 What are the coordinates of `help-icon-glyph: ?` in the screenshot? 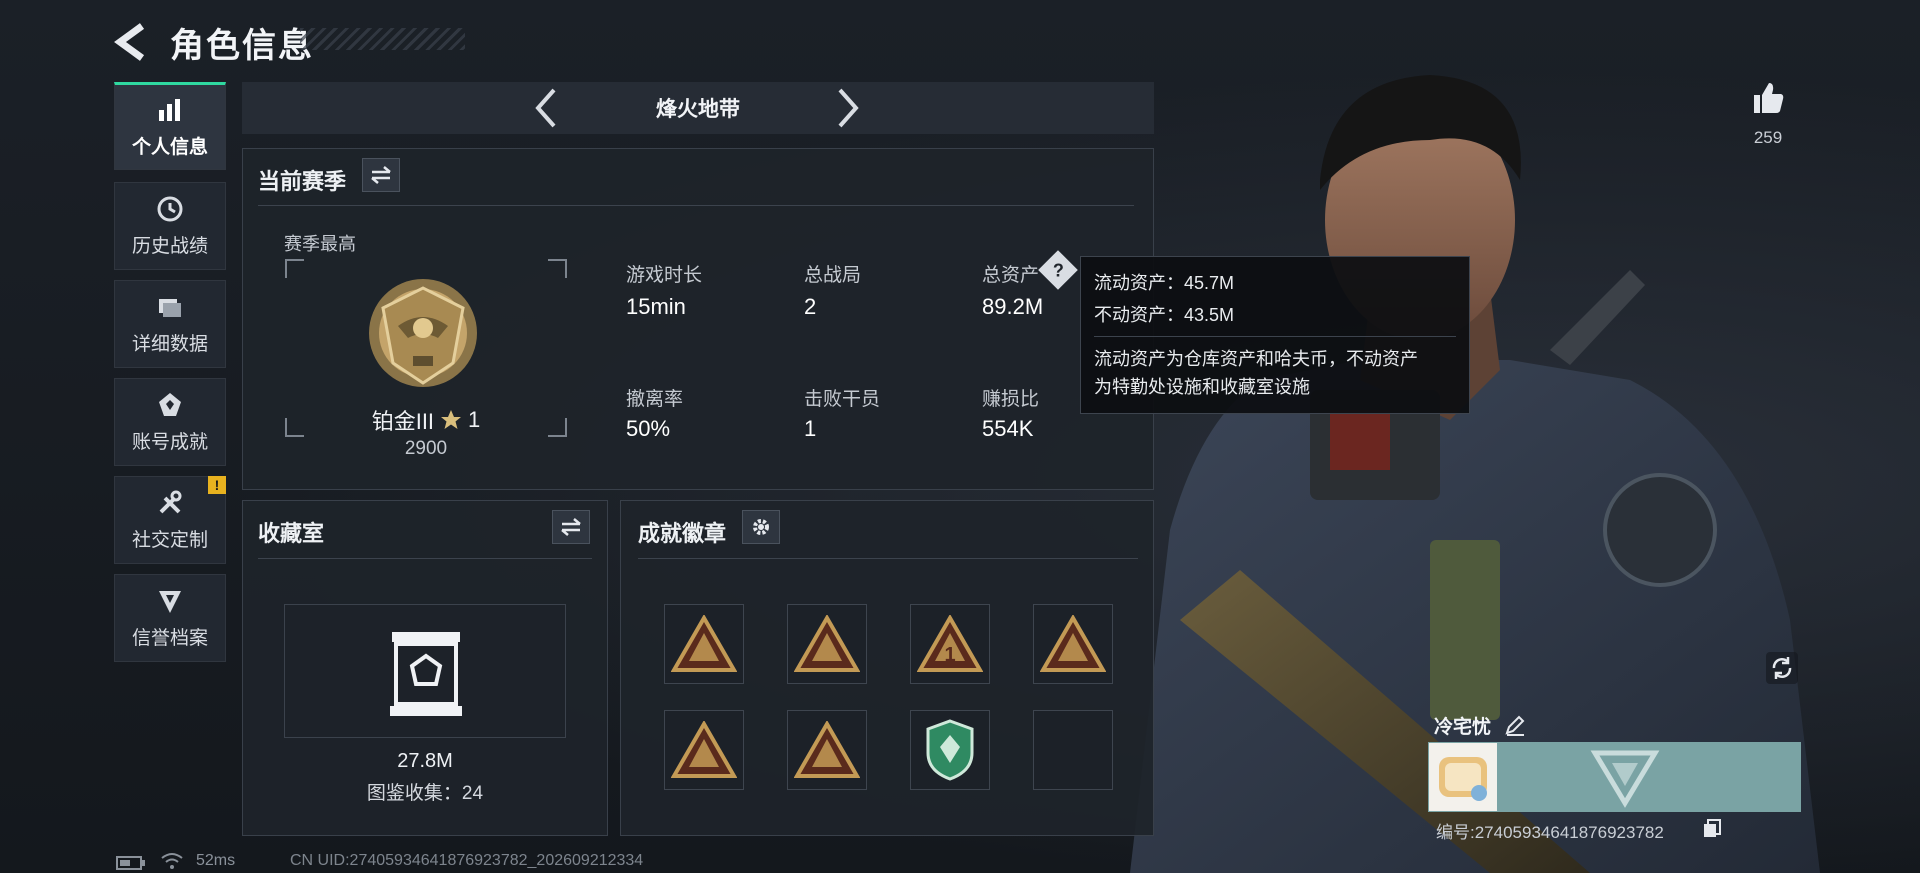 It's located at (1058, 270).